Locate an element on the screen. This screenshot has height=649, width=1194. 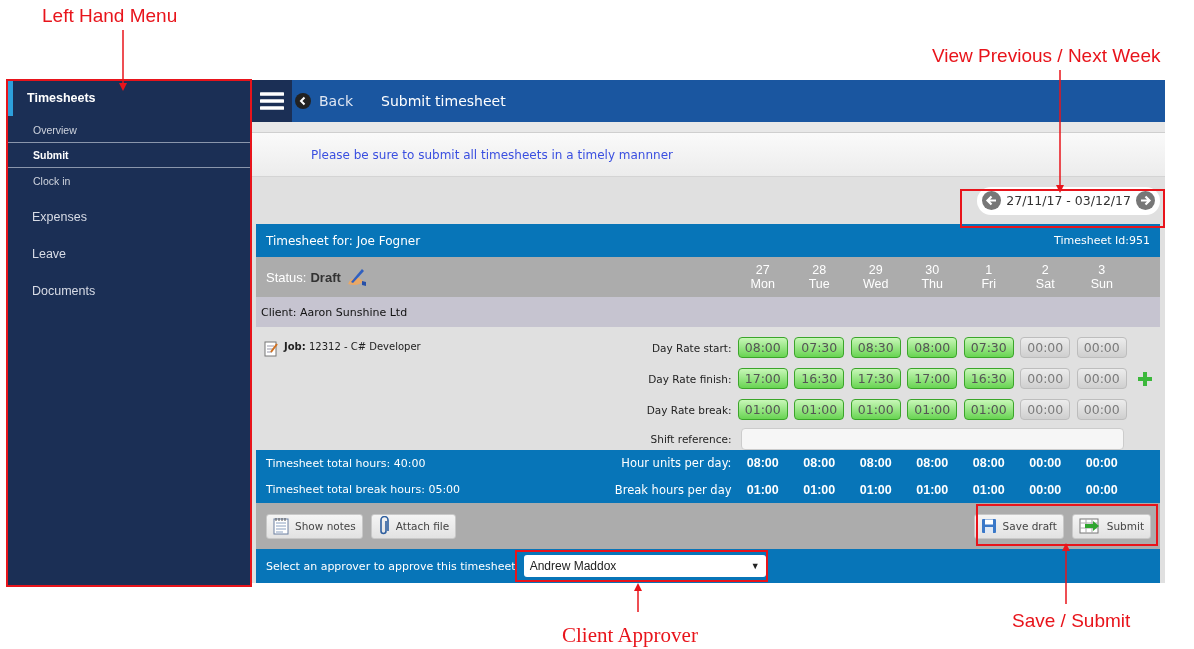
notice-text: Please be sure to submit all timesheets in a timely mannner is located at coordinates (492, 154).